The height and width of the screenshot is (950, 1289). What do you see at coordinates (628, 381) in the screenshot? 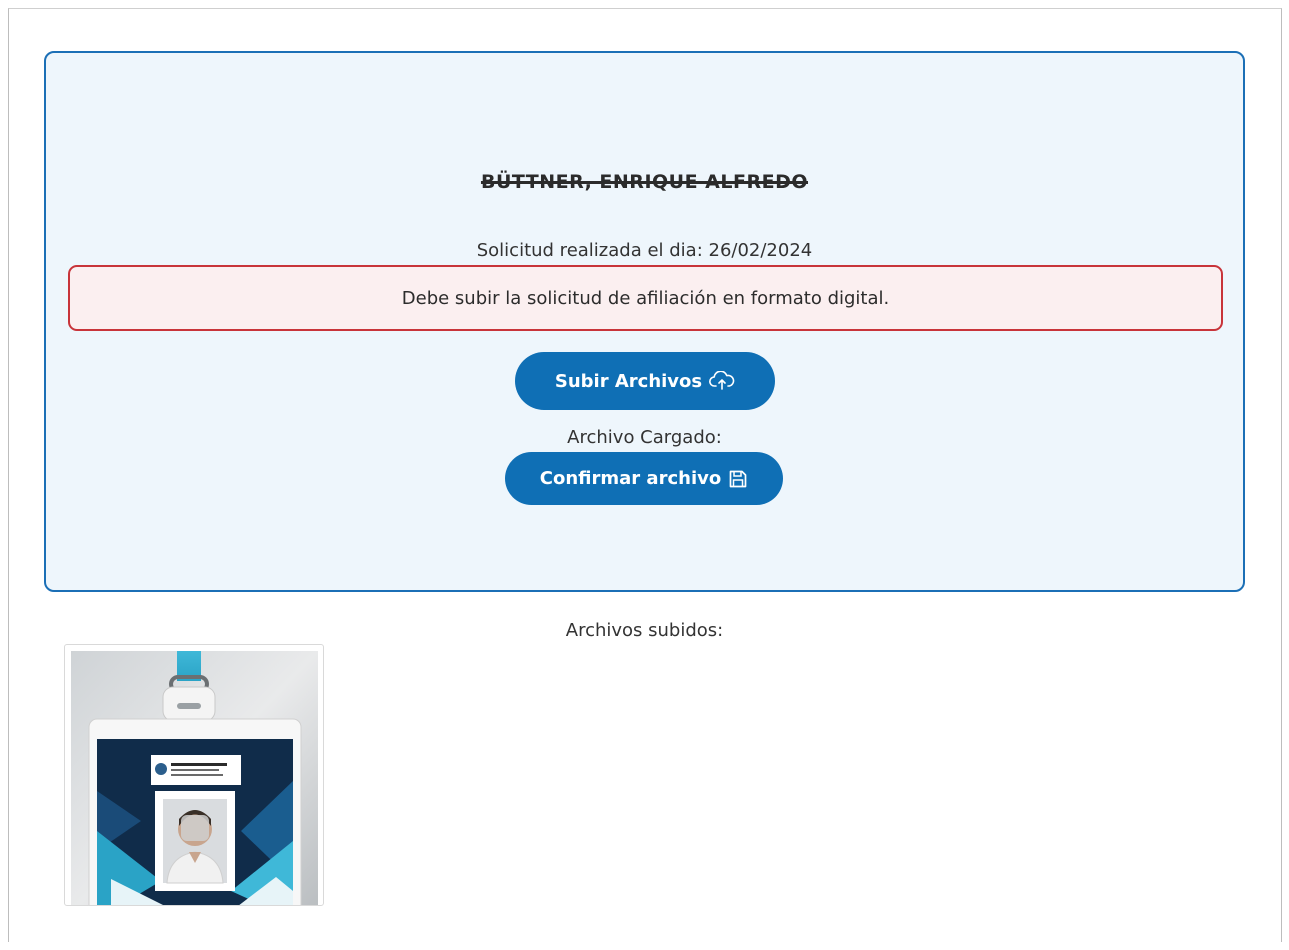
I see `upload-files-label: Subir Archivos` at bounding box center [628, 381].